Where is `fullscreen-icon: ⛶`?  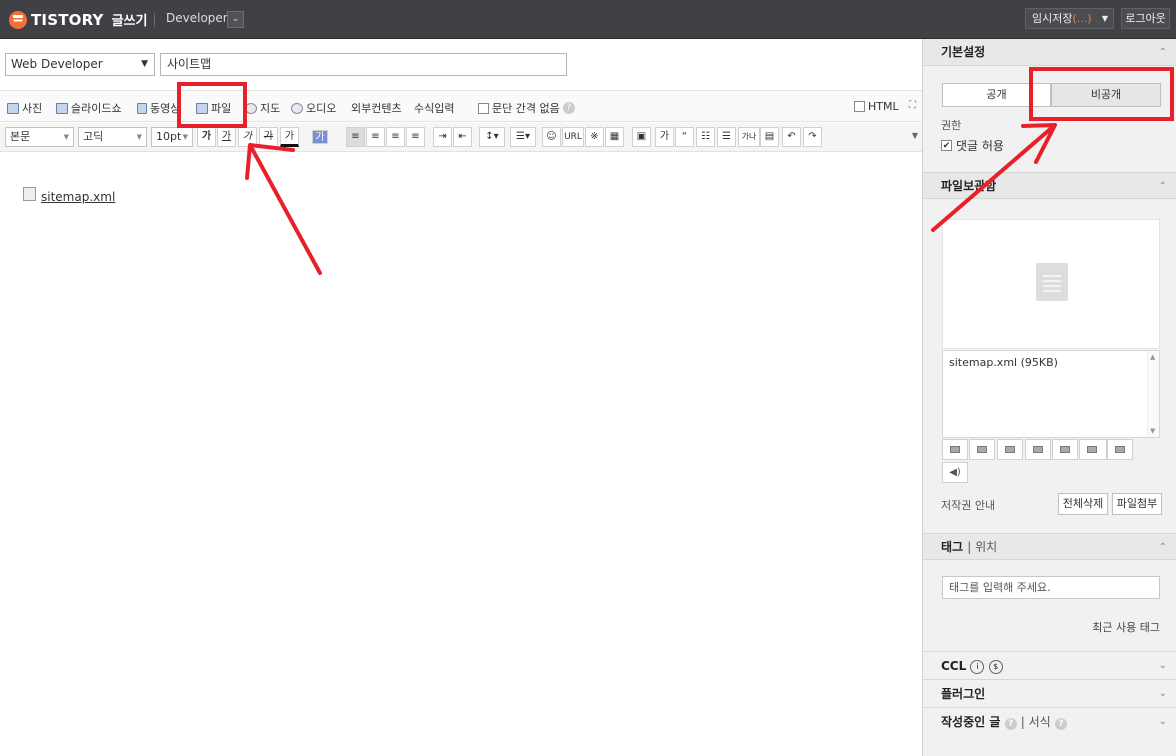
fullscreen-icon: ⛶ is located at coordinates (912, 105).